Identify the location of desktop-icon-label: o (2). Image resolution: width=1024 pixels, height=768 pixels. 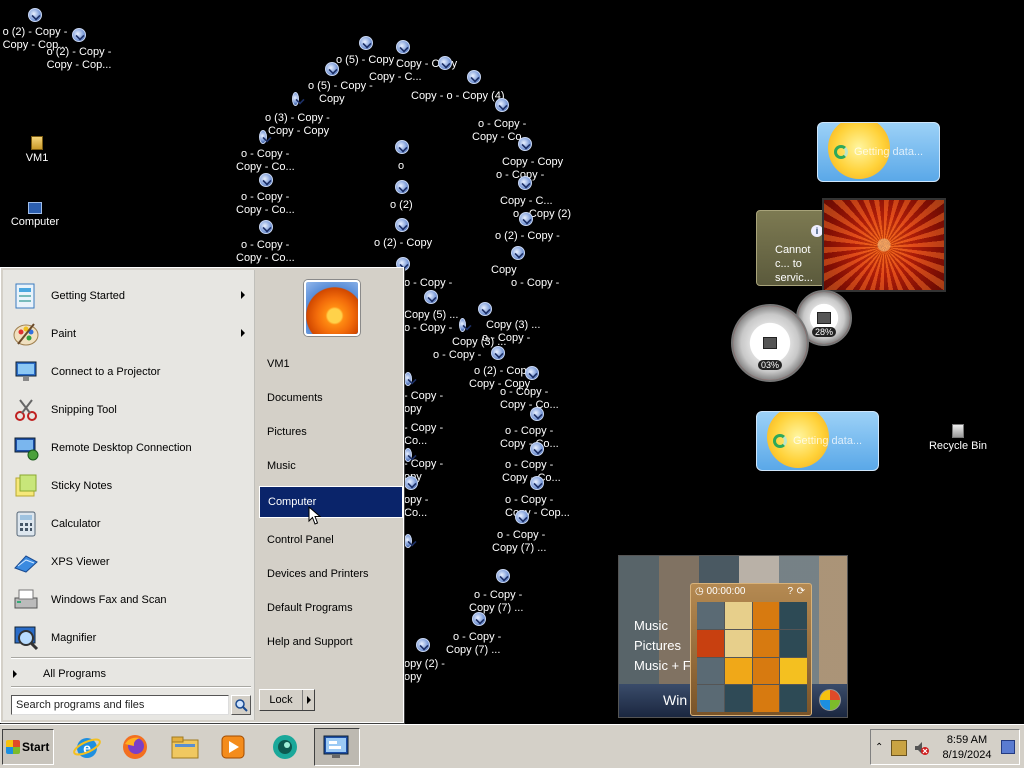
(401, 205).